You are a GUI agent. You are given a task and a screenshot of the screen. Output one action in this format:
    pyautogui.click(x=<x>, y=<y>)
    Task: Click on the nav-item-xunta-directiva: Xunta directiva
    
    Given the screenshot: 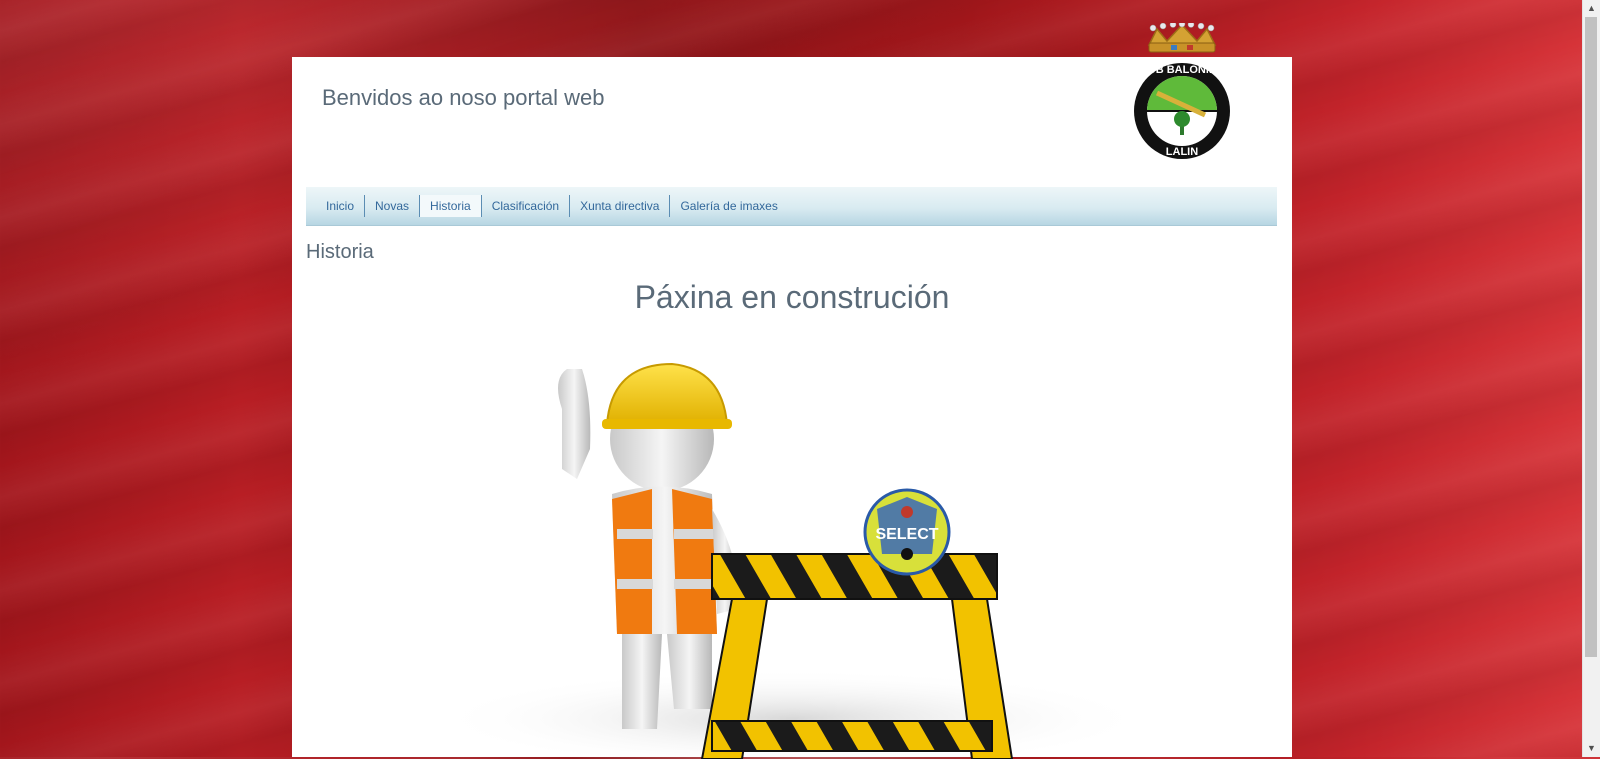 What is the action you would take?
    pyautogui.click(x=620, y=206)
    